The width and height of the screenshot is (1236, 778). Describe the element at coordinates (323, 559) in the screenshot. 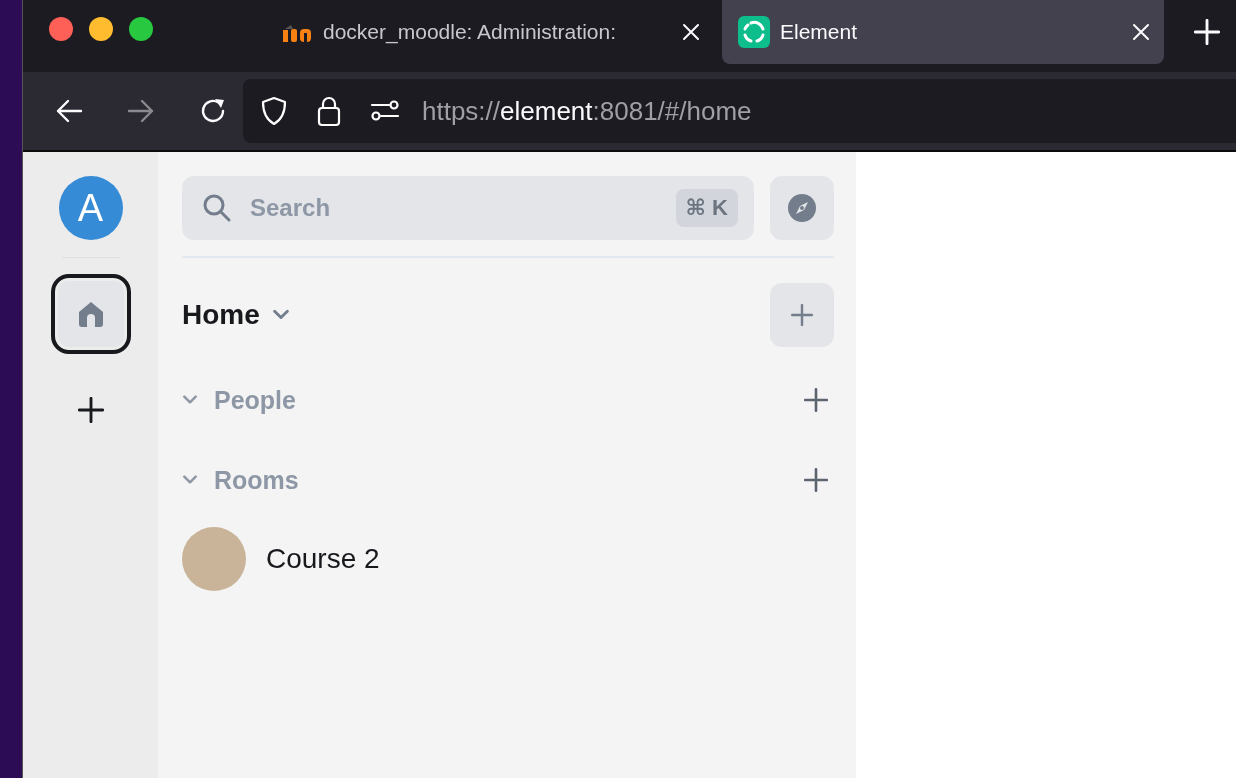

I see `room-name: Course 2` at that location.